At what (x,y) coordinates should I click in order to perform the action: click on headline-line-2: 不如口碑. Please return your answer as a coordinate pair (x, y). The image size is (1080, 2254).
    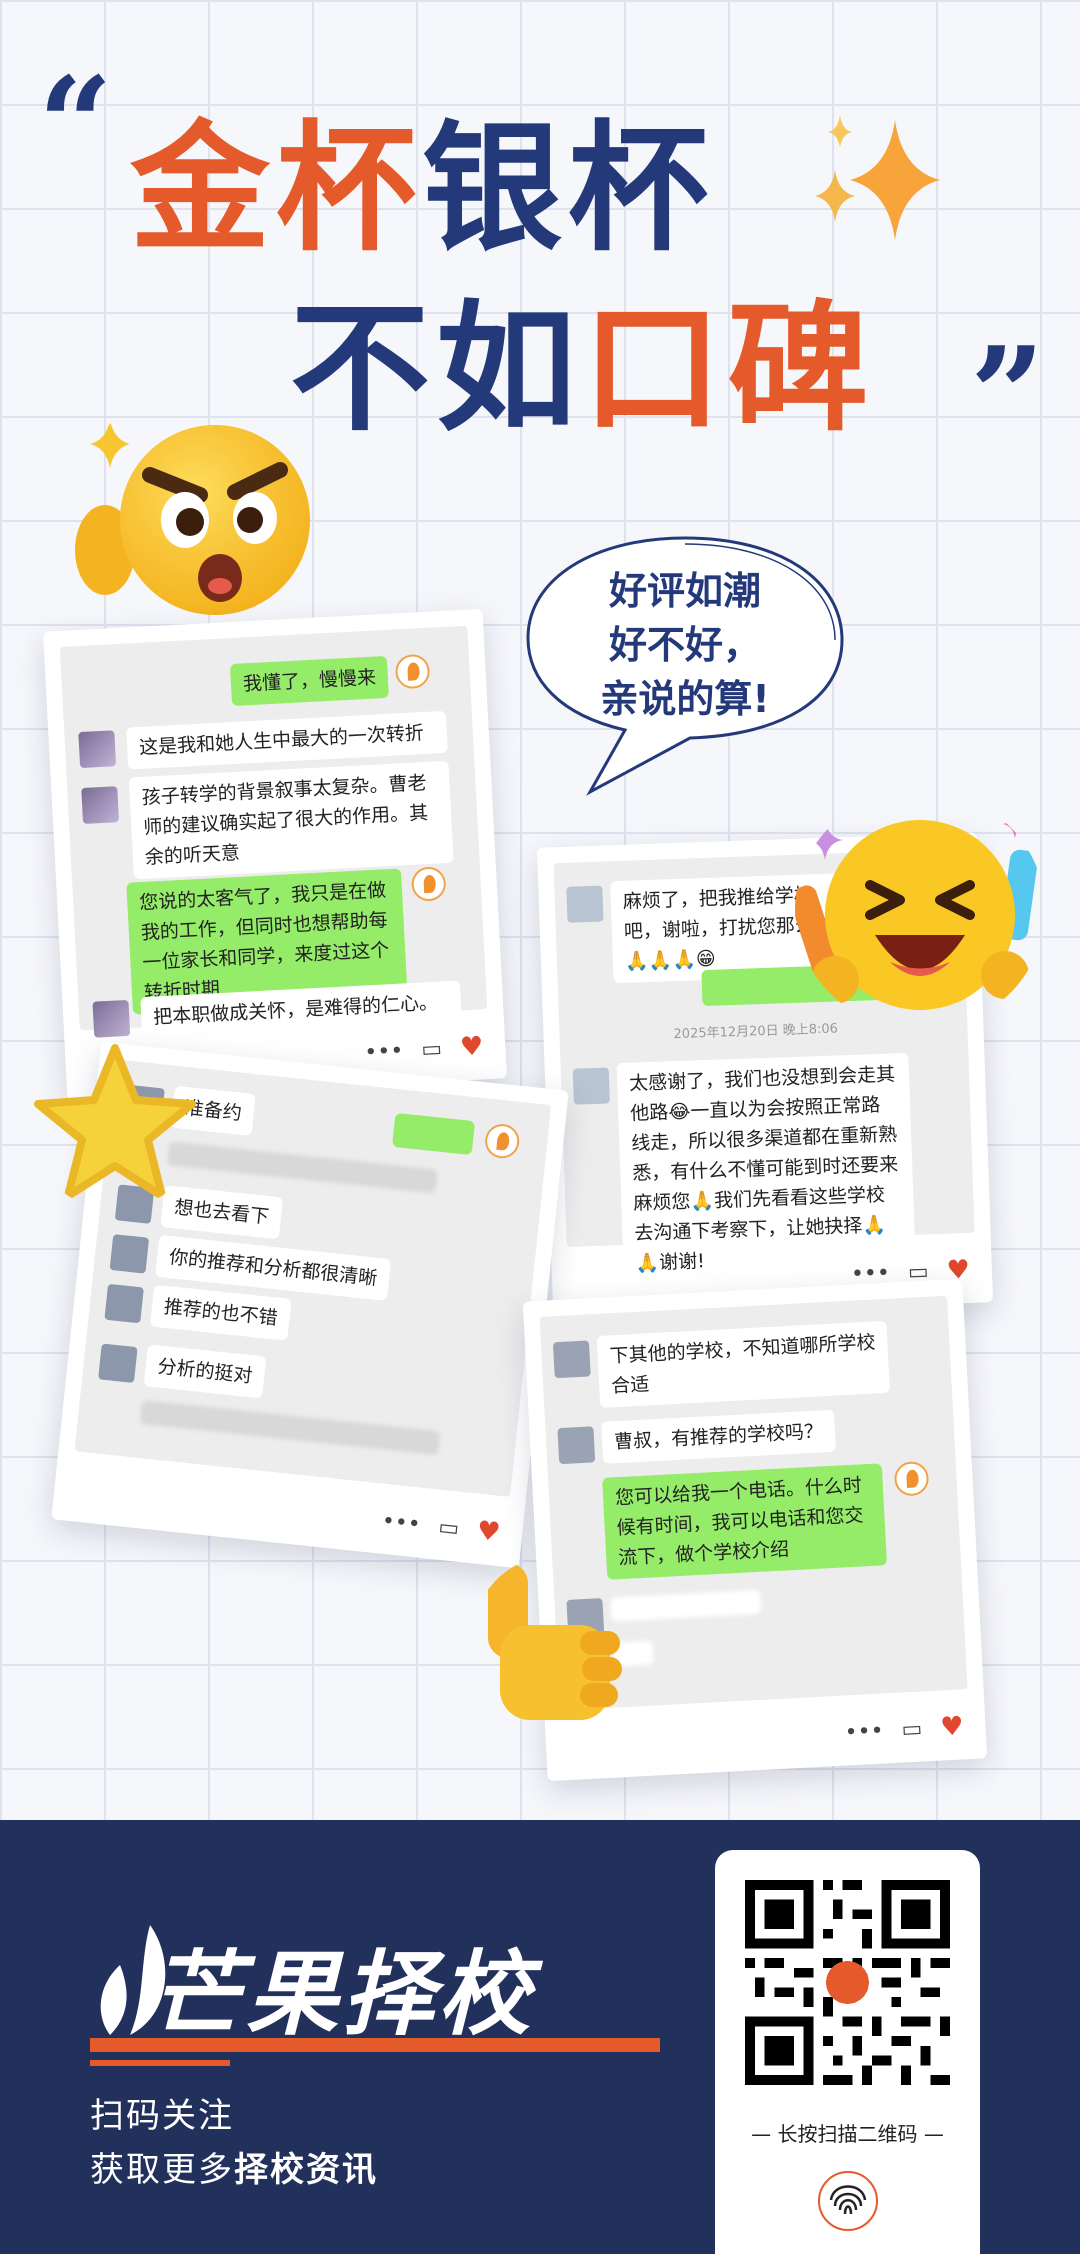
    Looking at the image, I should click on (582, 370).